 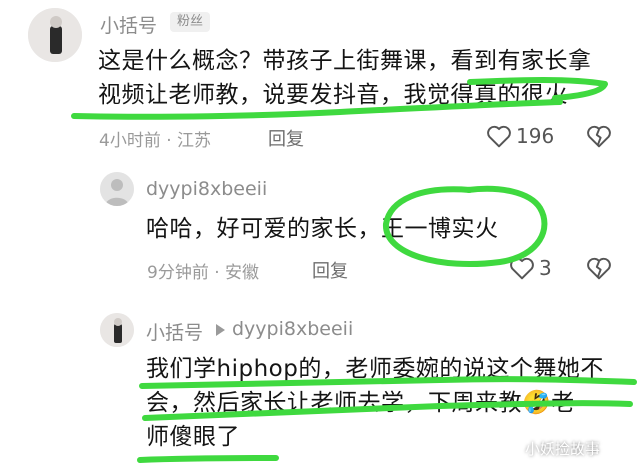 I want to click on comment-line: 这是什么概念？带孩子上街舞课，看到有家长拿, so click(x=345, y=61).